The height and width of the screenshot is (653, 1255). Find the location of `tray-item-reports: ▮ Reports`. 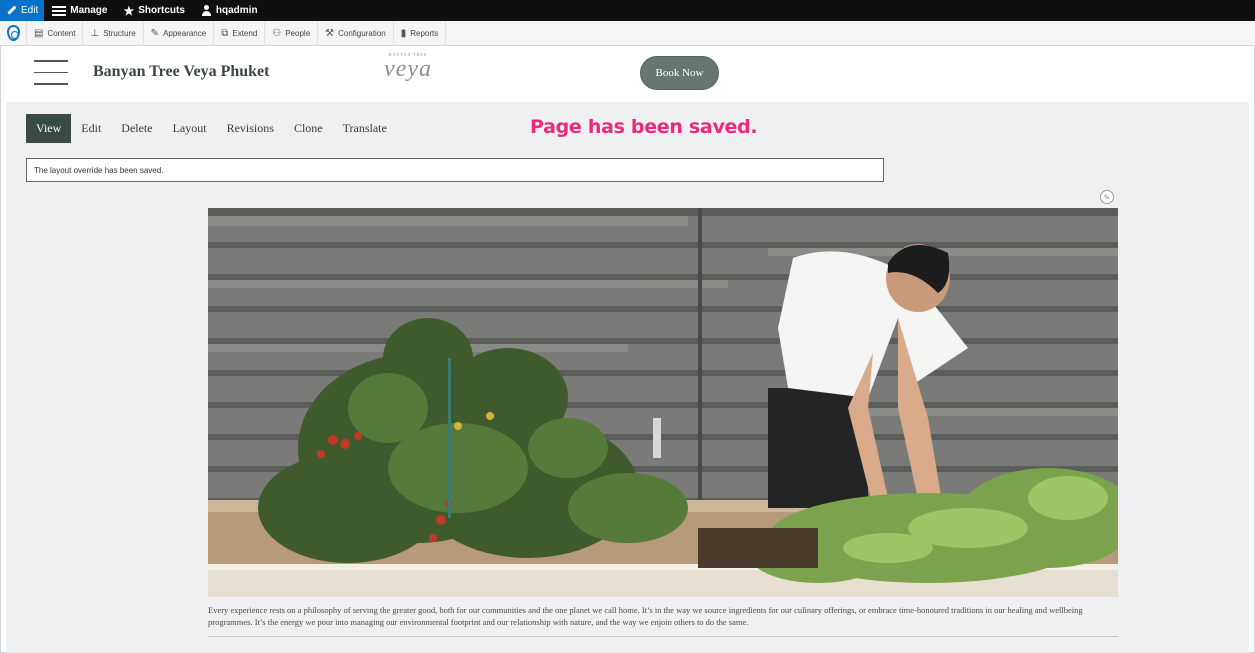

tray-item-reports: ▮ Reports is located at coordinates (419, 33).